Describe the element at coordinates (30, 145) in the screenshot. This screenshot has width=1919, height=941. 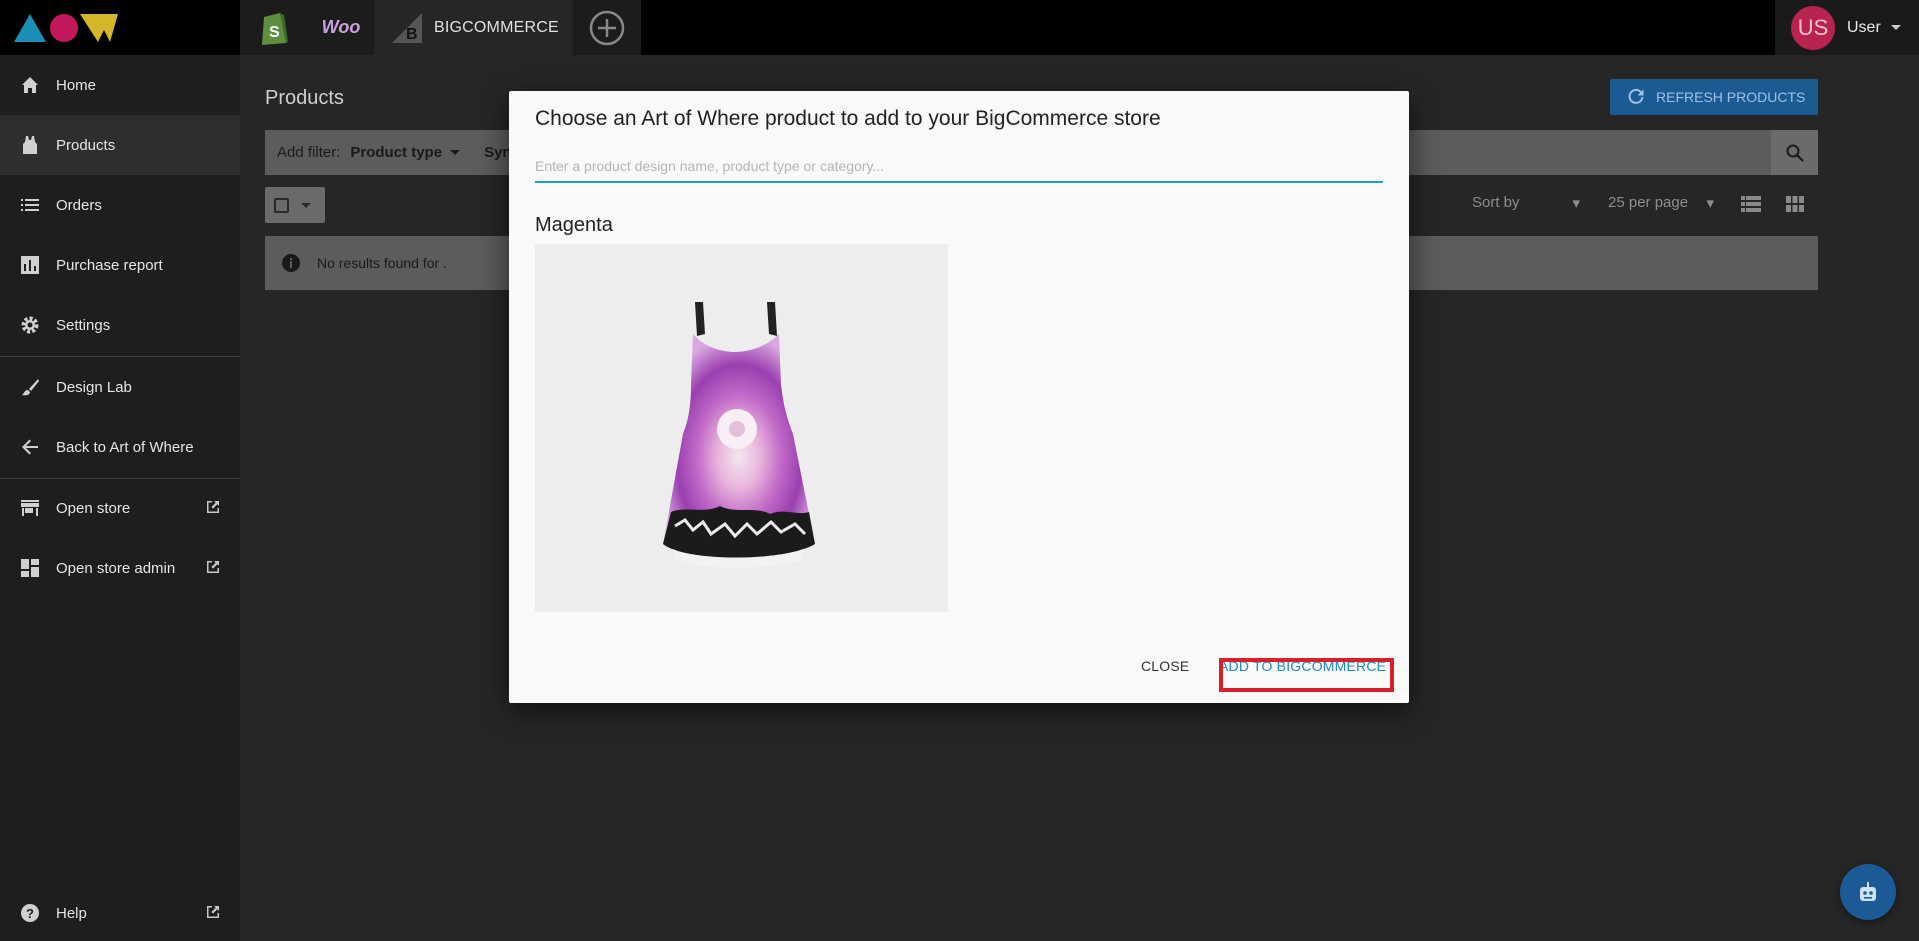
I see `tank-top-icon` at that location.